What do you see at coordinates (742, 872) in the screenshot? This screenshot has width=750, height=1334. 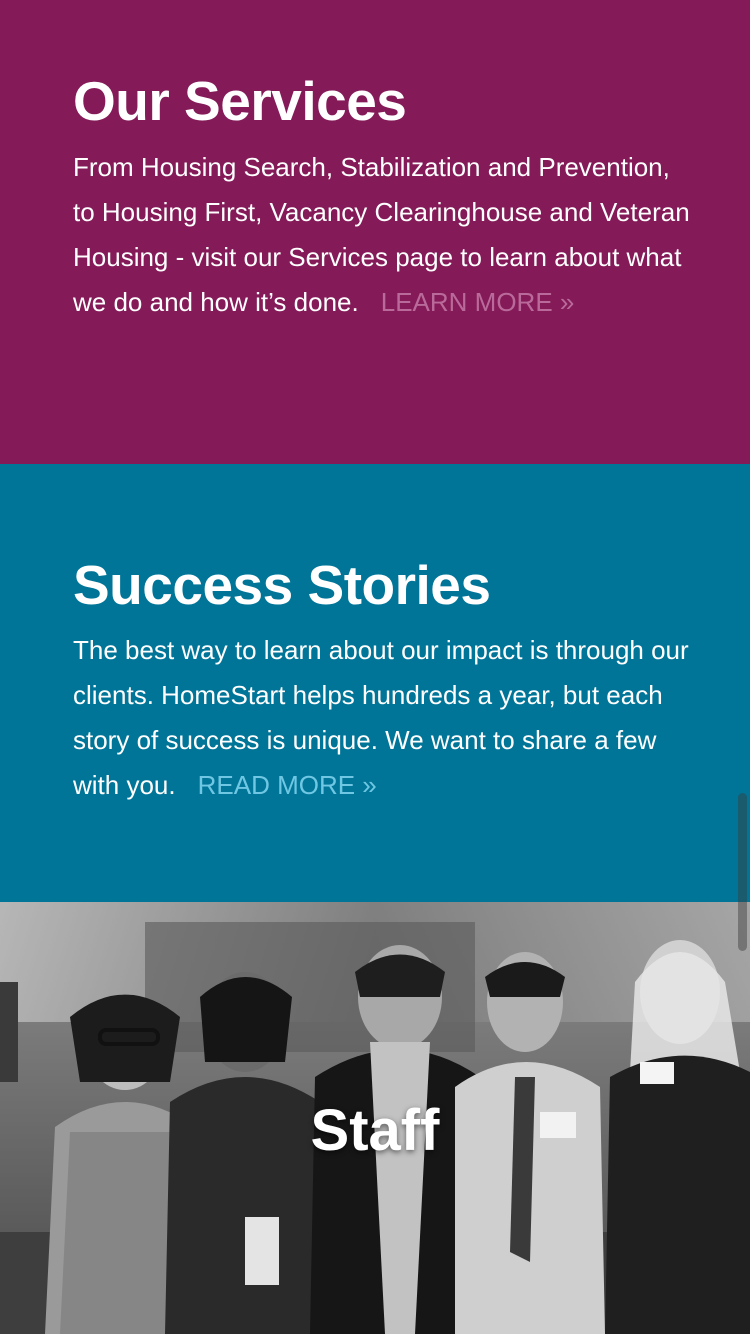 I see `vertical-scrollbar` at bounding box center [742, 872].